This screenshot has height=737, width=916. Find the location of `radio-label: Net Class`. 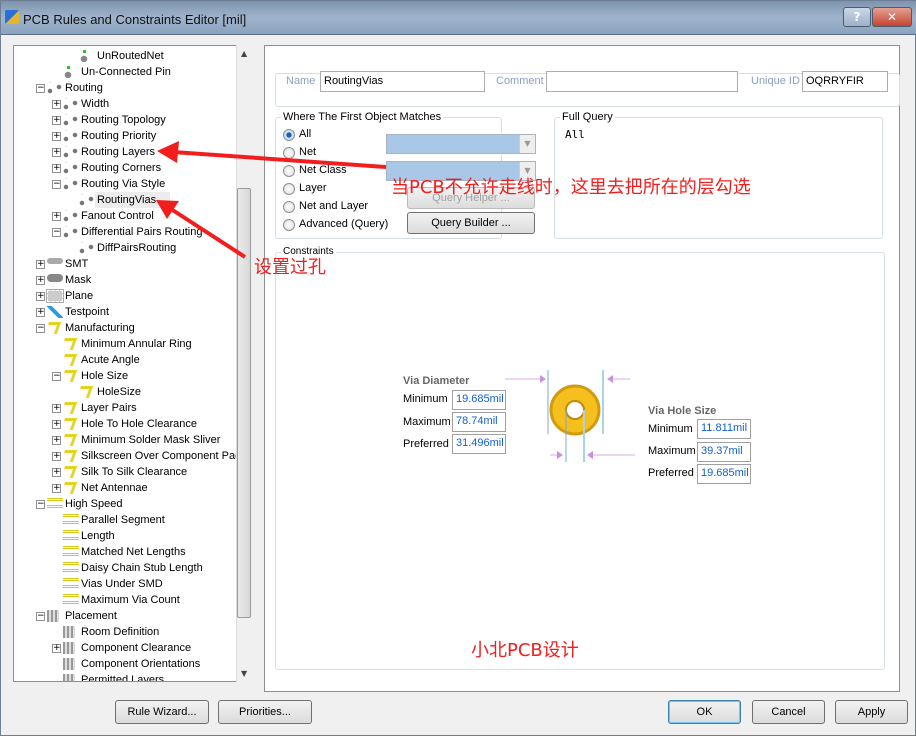

radio-label: Net Class is located at coordinates (323, 170).